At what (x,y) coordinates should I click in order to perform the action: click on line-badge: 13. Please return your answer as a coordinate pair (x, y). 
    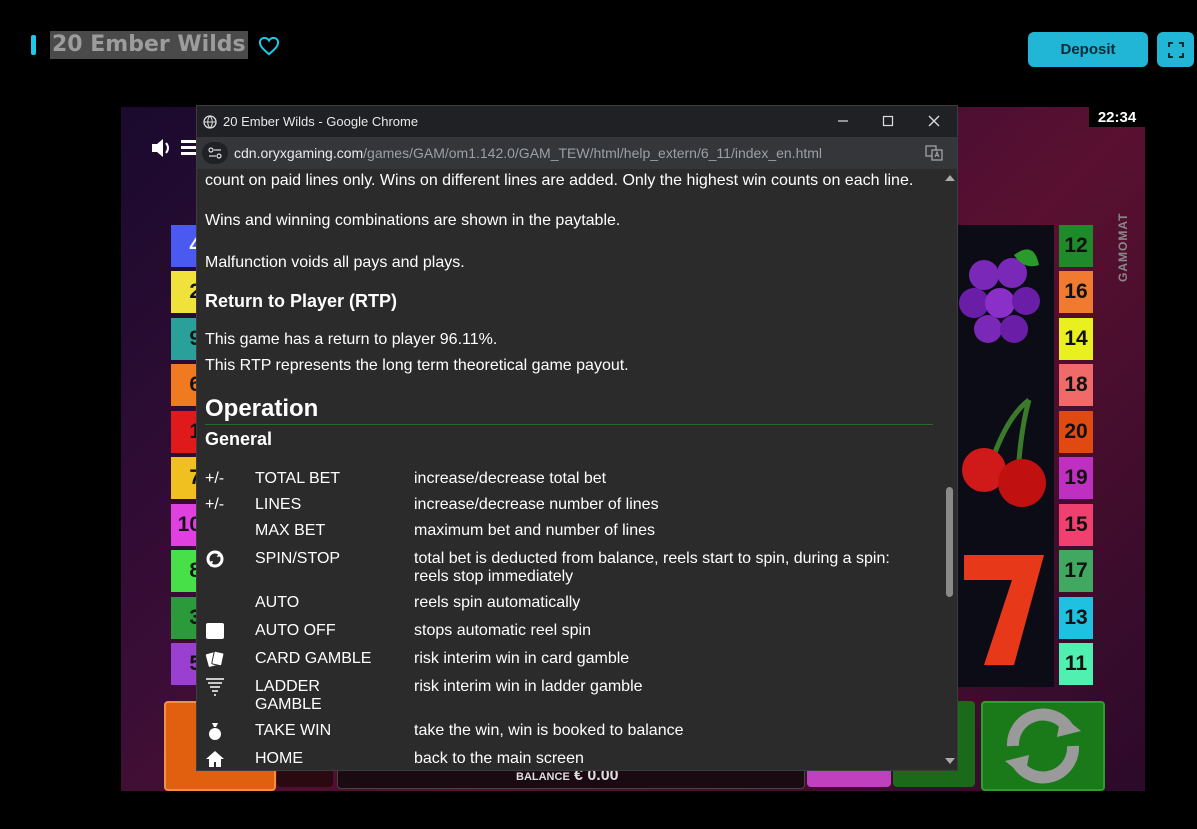
    Looking at the image, I should click on (1076, 618).